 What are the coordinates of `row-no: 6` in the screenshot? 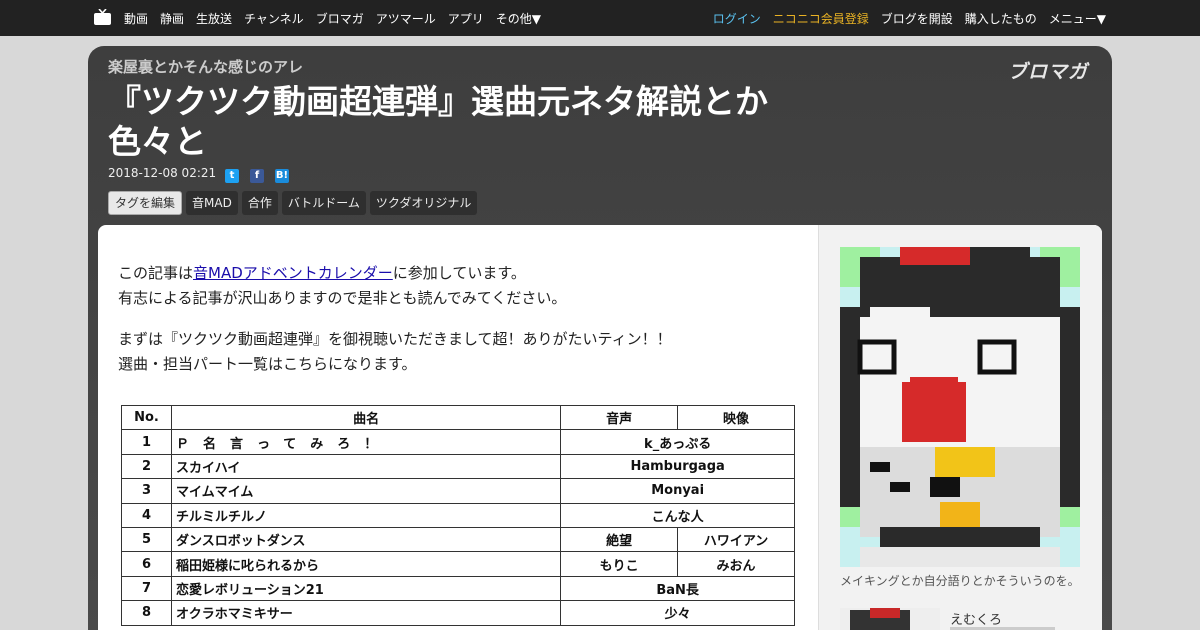 It's located at (146, 564).